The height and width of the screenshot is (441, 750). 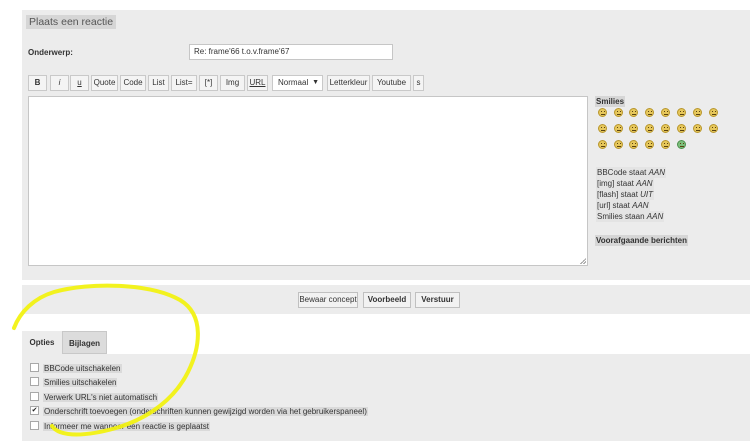 What do you see at coordinates (622, 216) in the screenshot?
I see `status-smilies-label: Smilies staan` at bounding box center [622, 216].